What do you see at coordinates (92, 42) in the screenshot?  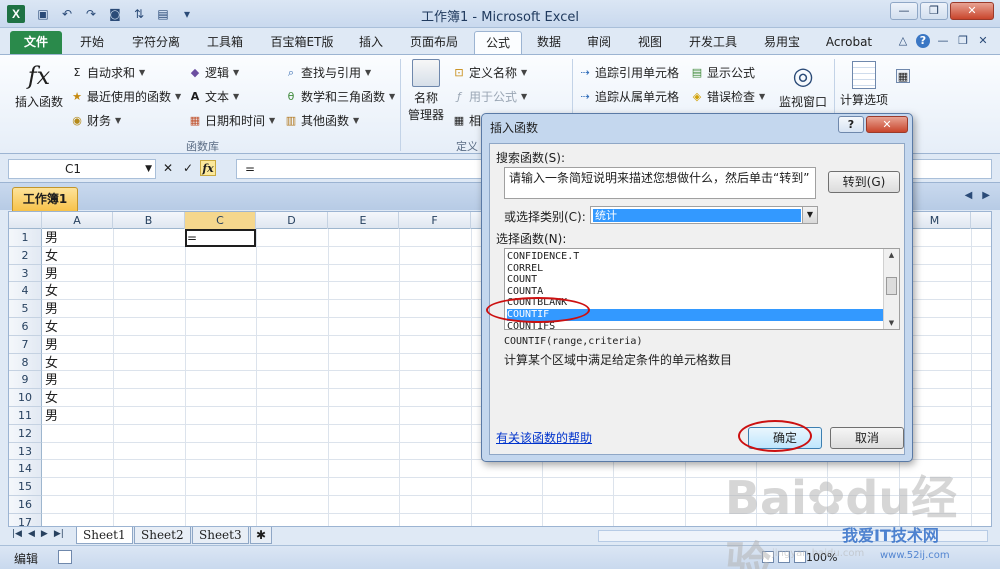 I see `tab-home: 开始` at bounding box center [92, 42].